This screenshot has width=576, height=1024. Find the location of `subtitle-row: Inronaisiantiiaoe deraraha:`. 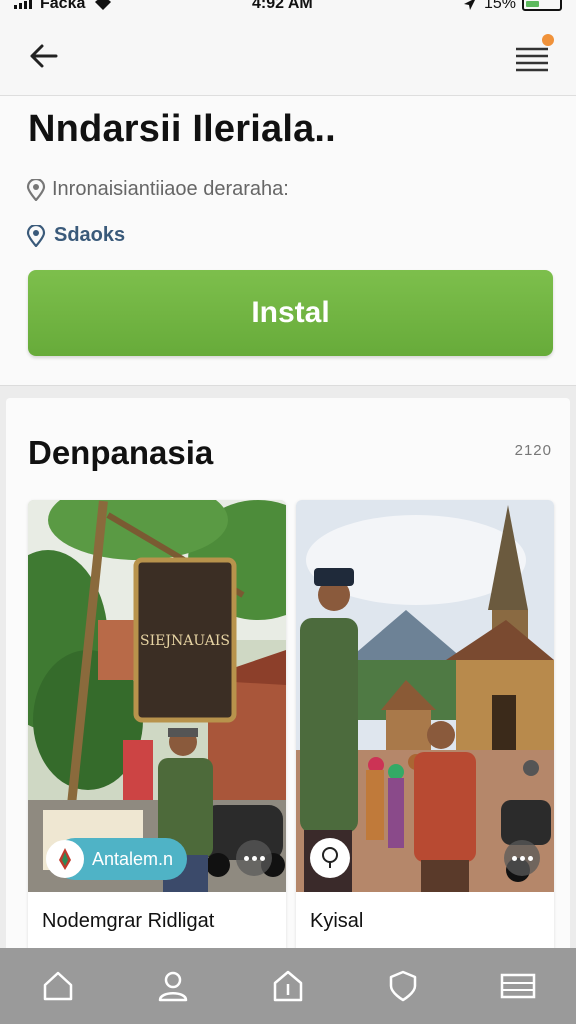

subtitle-row: Inronaisiantiiaoe deraraha: is located at coordinates (157, 189).